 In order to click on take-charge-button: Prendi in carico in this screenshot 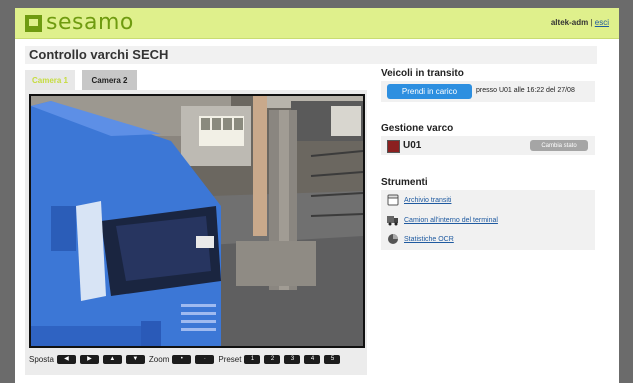, I will do `click(429, 91)`.